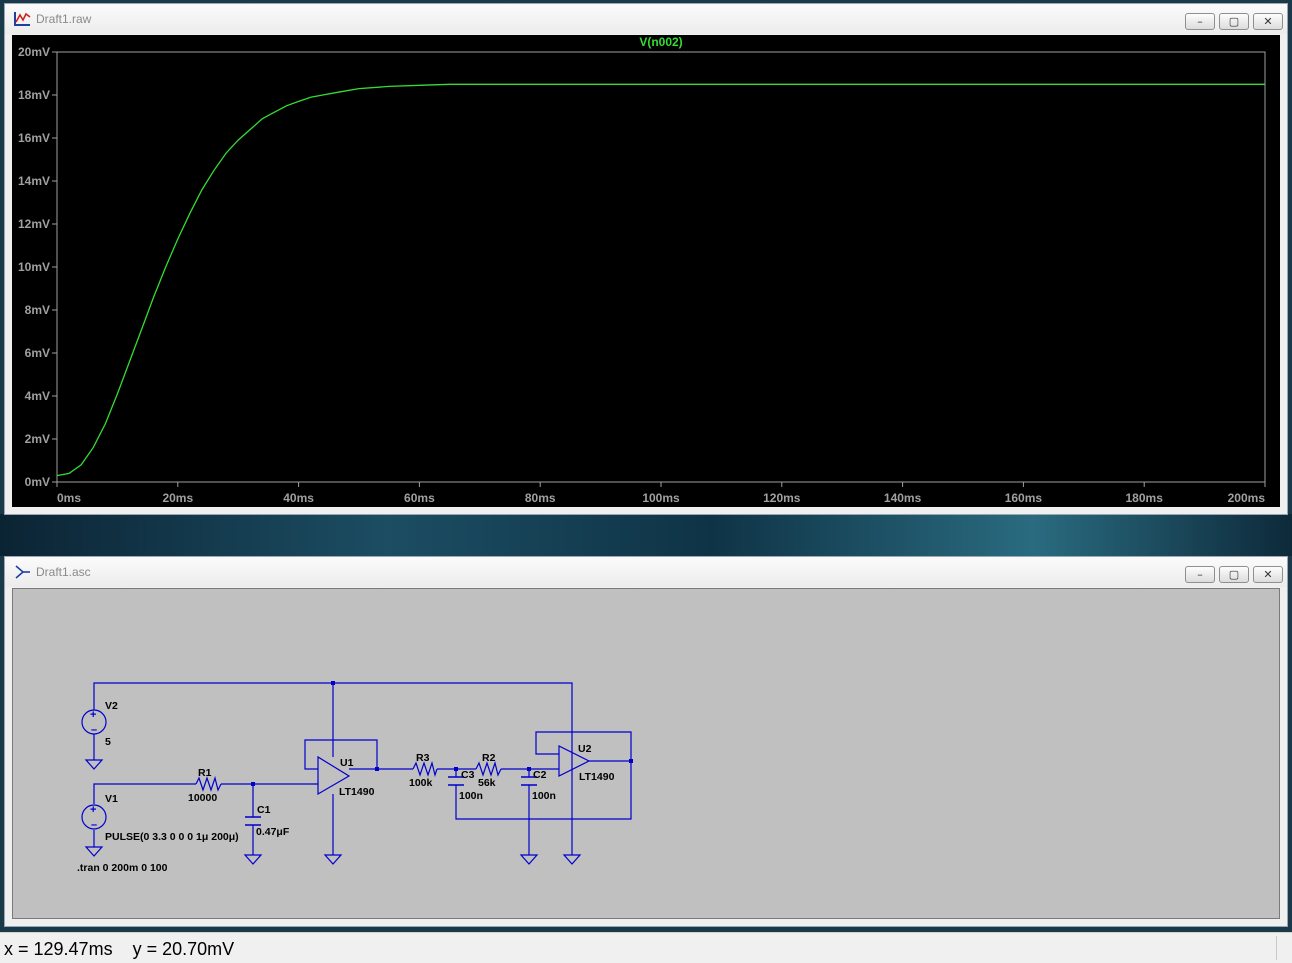  What do you see at coordinates (347, 763) in the screenshot?
I see `component-name-u1: U1` at bounding box center [347, 763].